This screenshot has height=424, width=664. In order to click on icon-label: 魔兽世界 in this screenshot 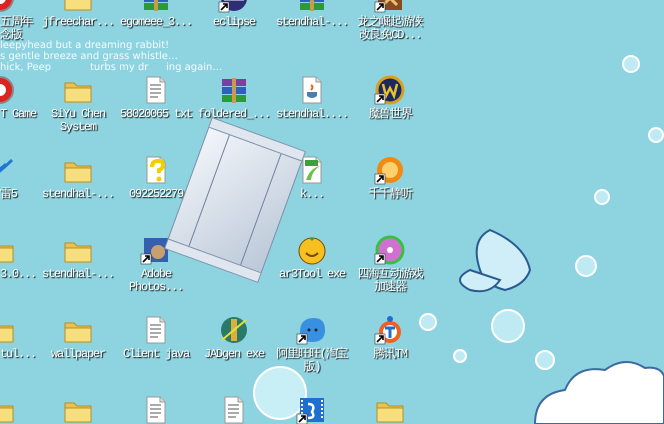, I will do `click(390, 114)`.